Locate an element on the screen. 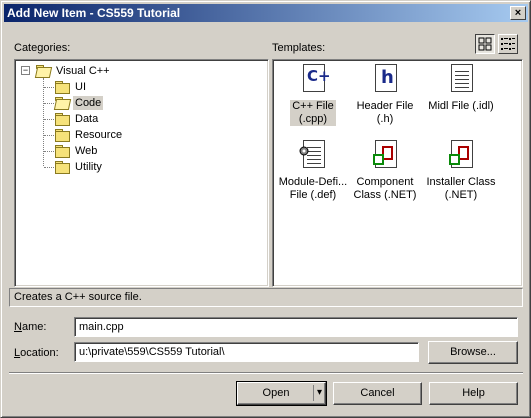 This screenshot has width=531, height=418. location-label: Location: is located at coordinates (36, 353).